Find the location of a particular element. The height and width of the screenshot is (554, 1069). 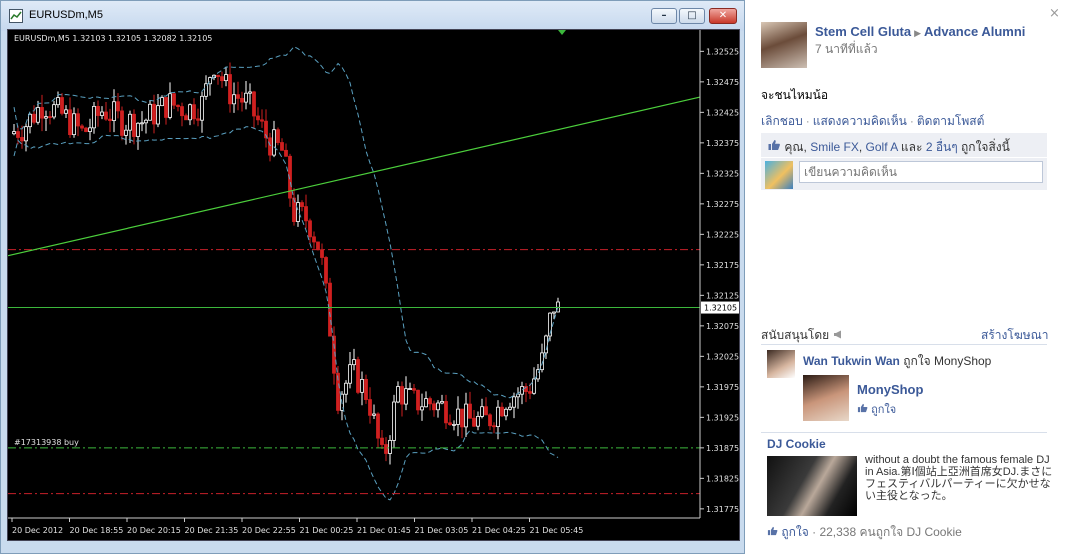

x-tick-label: 20 Dec 21:35 is located at coordinates (212, 530).